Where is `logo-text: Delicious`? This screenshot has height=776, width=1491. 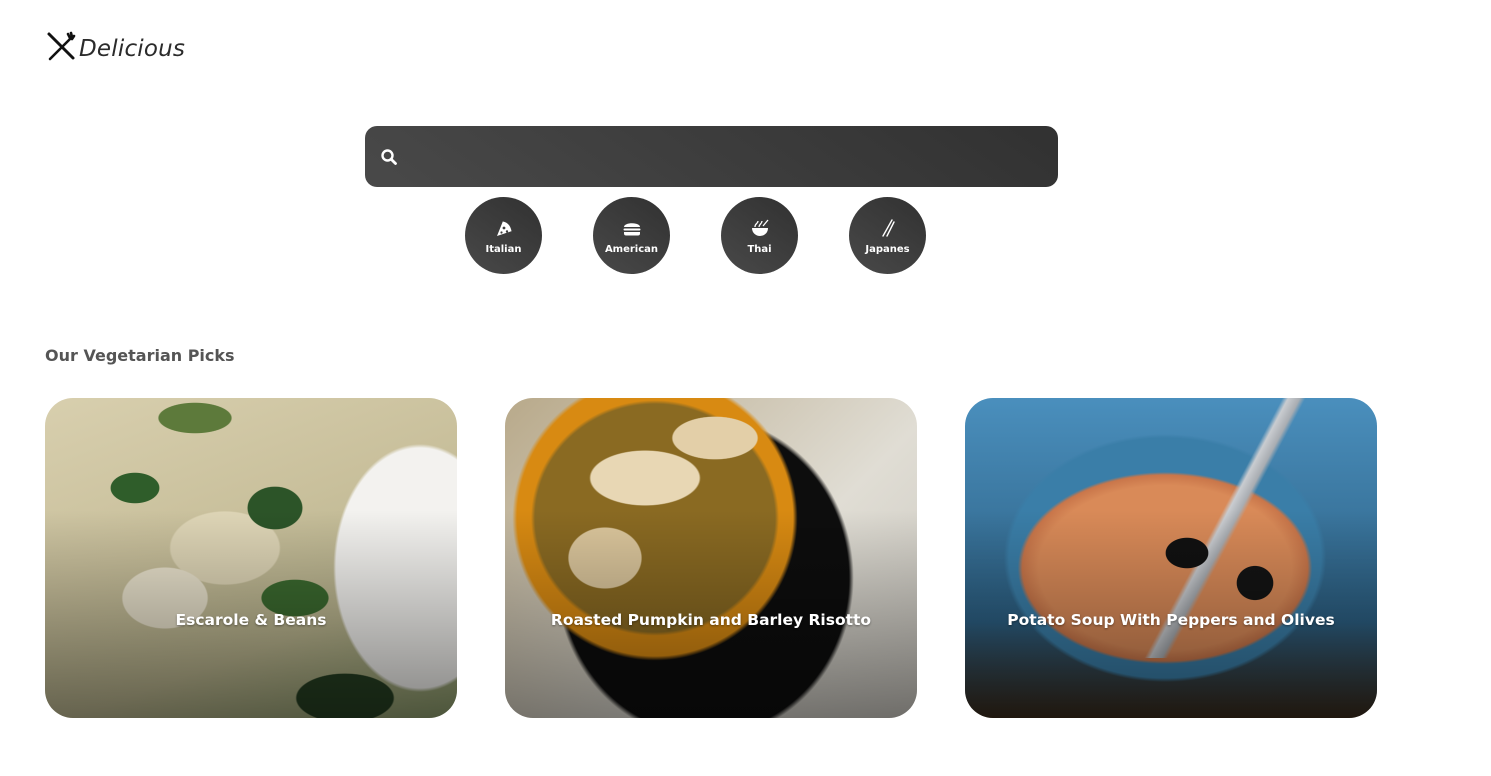 logo-text: Delicious is located at coordinates (132, 48).